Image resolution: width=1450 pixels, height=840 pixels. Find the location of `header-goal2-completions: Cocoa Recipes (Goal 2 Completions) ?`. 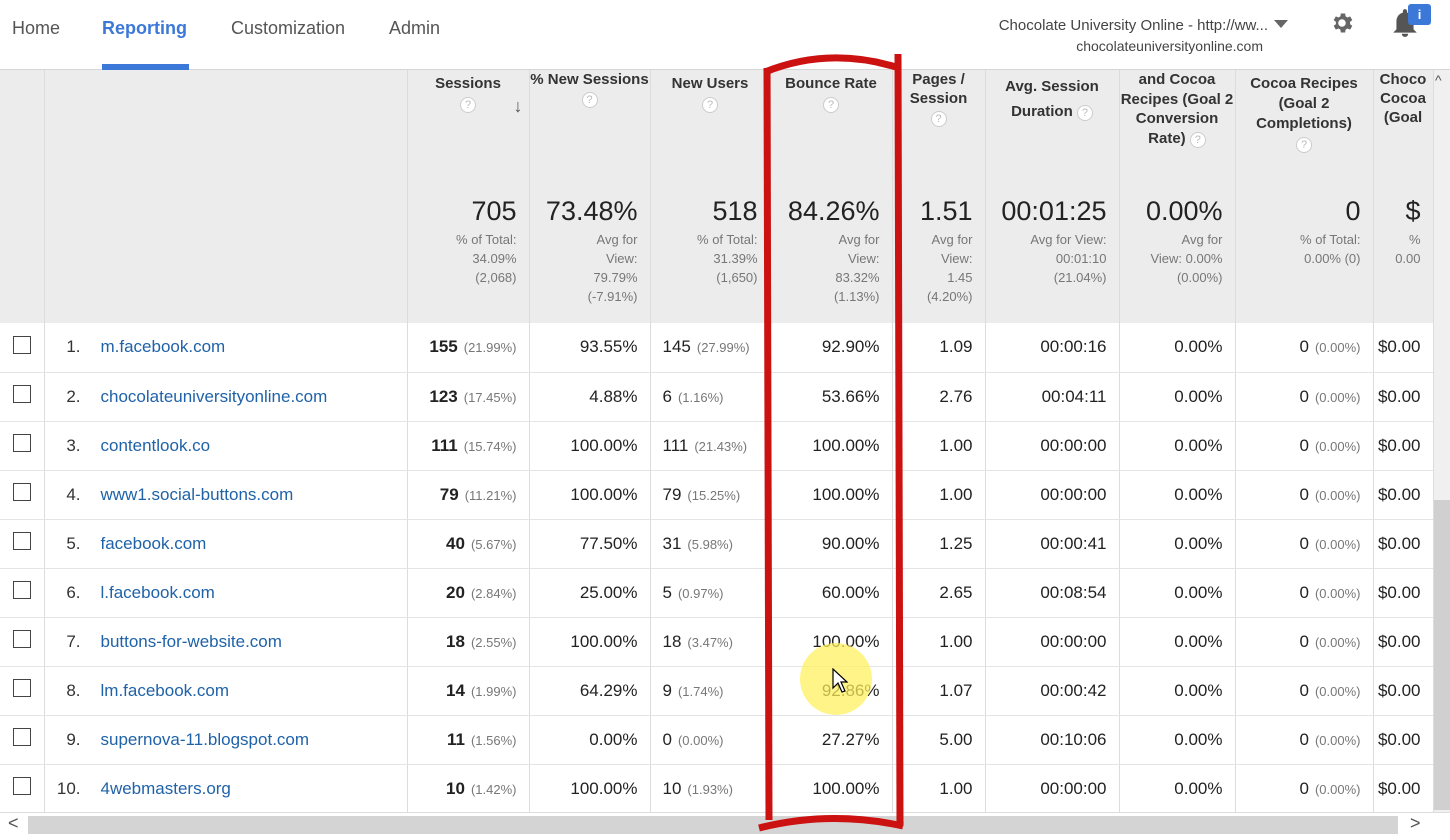

header-goal2-completions: Cocoa Recipes (Goal 2 Completions) ? is located at coordinates (1304, 125).